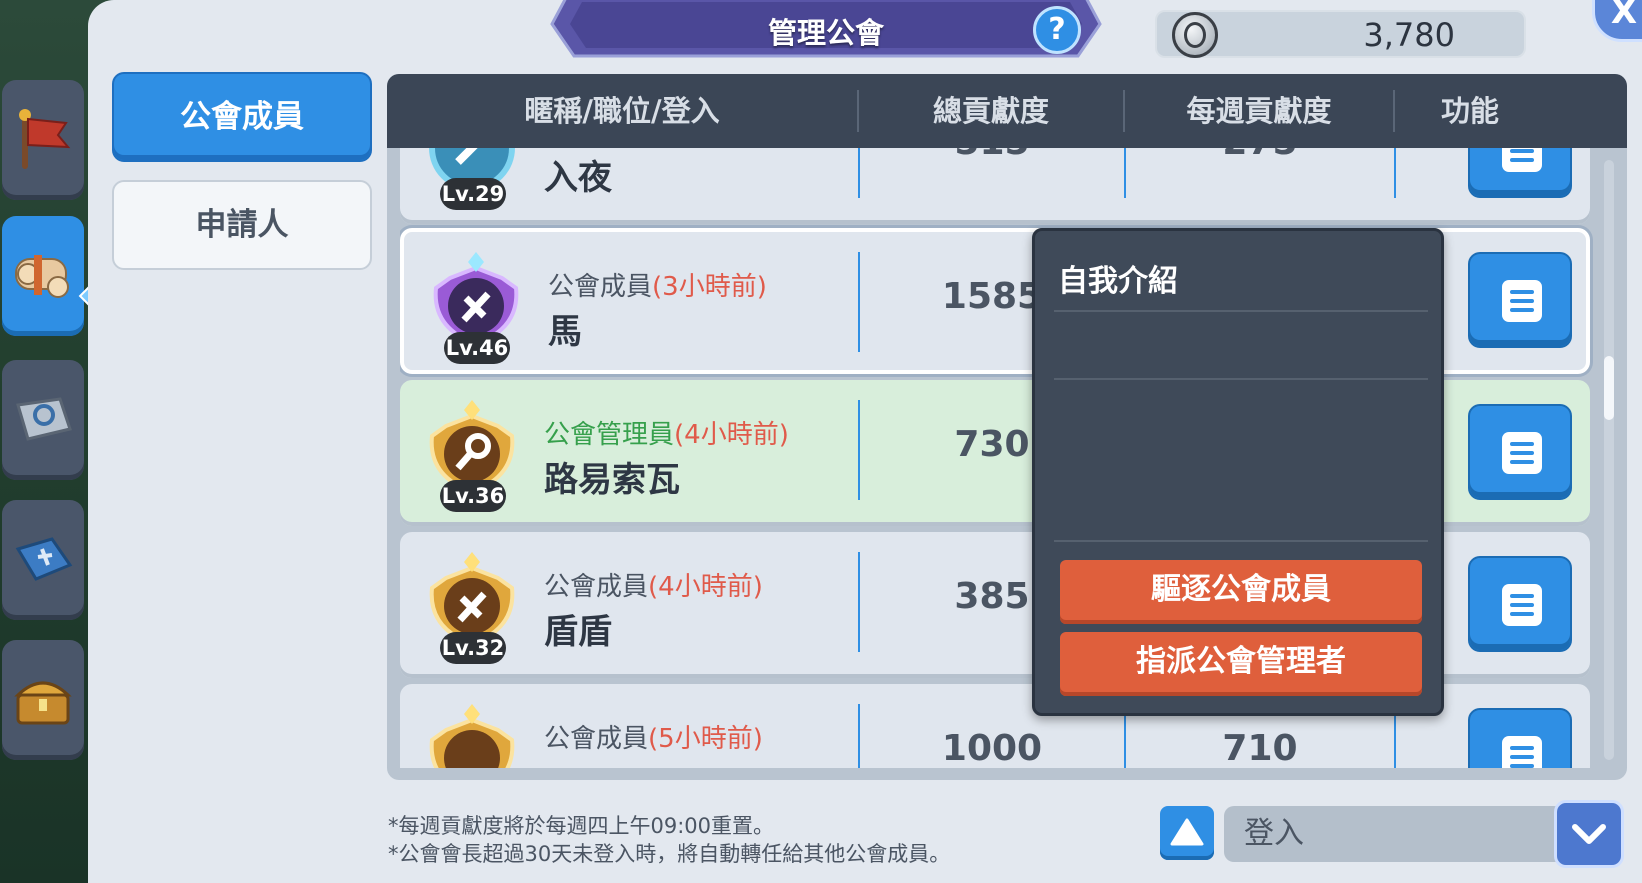 The width and height of the screenshot is (1642, 883). I want to click on level-badge: Lv.32, so click(473, 648).